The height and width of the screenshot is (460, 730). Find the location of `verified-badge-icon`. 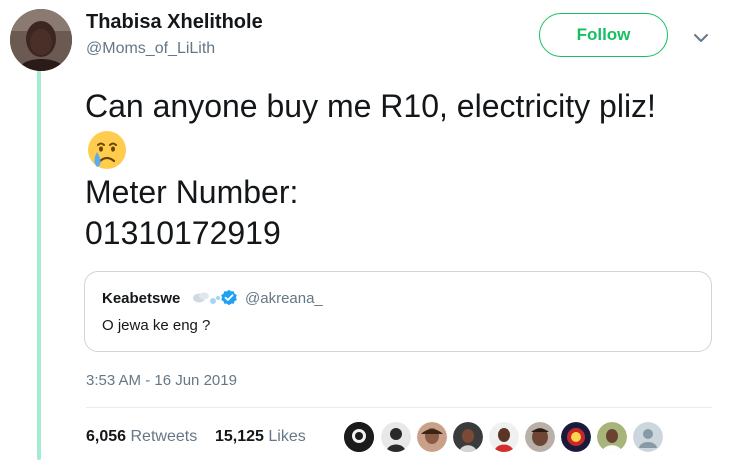

verified-badge-icon is located at coordinates (229, 297).